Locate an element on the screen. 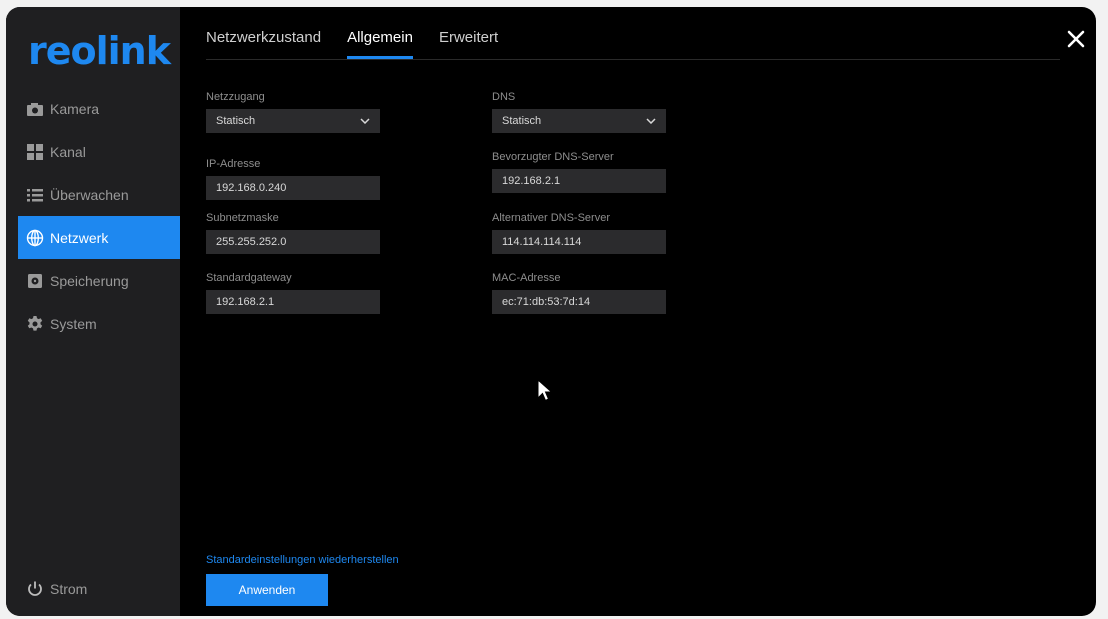 This screenshot has width=1108, height=619. power-icon is located at coordinates (35, 589).